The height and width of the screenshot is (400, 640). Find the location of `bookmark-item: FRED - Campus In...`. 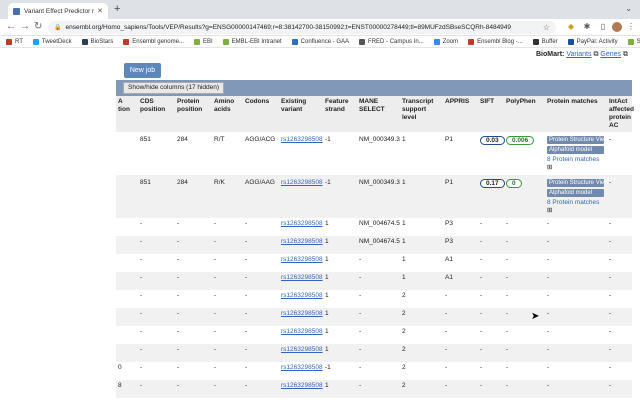

bookmark-item: FRED - Campus In... is located at coordinates (391, 41).